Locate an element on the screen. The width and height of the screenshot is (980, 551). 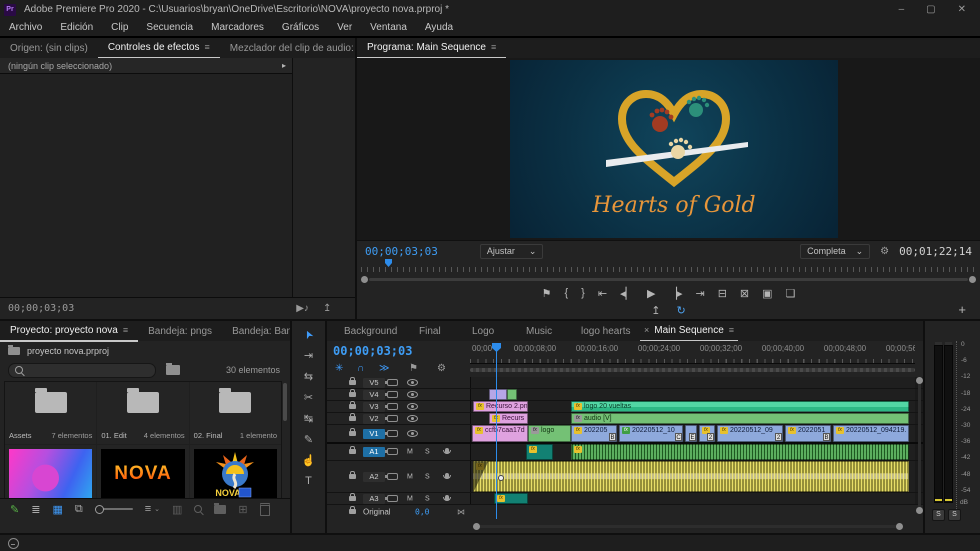
expand-arrow-icon: ▸ is located at coordinates (284, 65).